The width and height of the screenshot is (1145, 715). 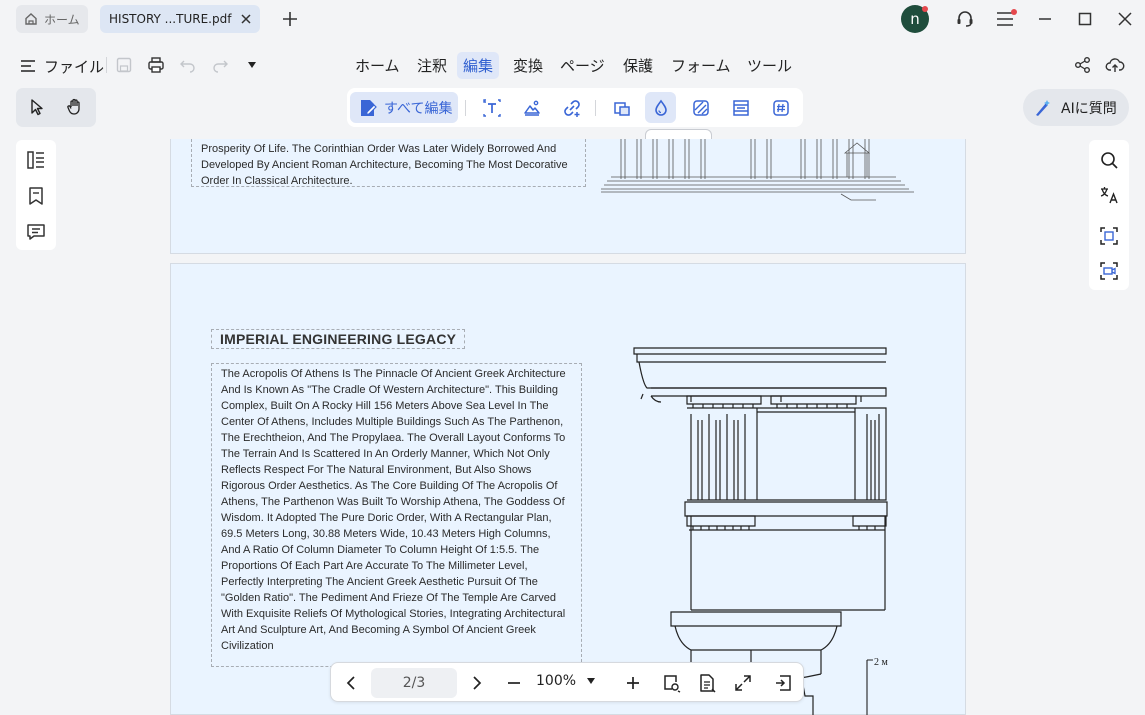 I want to click on edit-all-label: すべて編集, so click(x=418, y=108).